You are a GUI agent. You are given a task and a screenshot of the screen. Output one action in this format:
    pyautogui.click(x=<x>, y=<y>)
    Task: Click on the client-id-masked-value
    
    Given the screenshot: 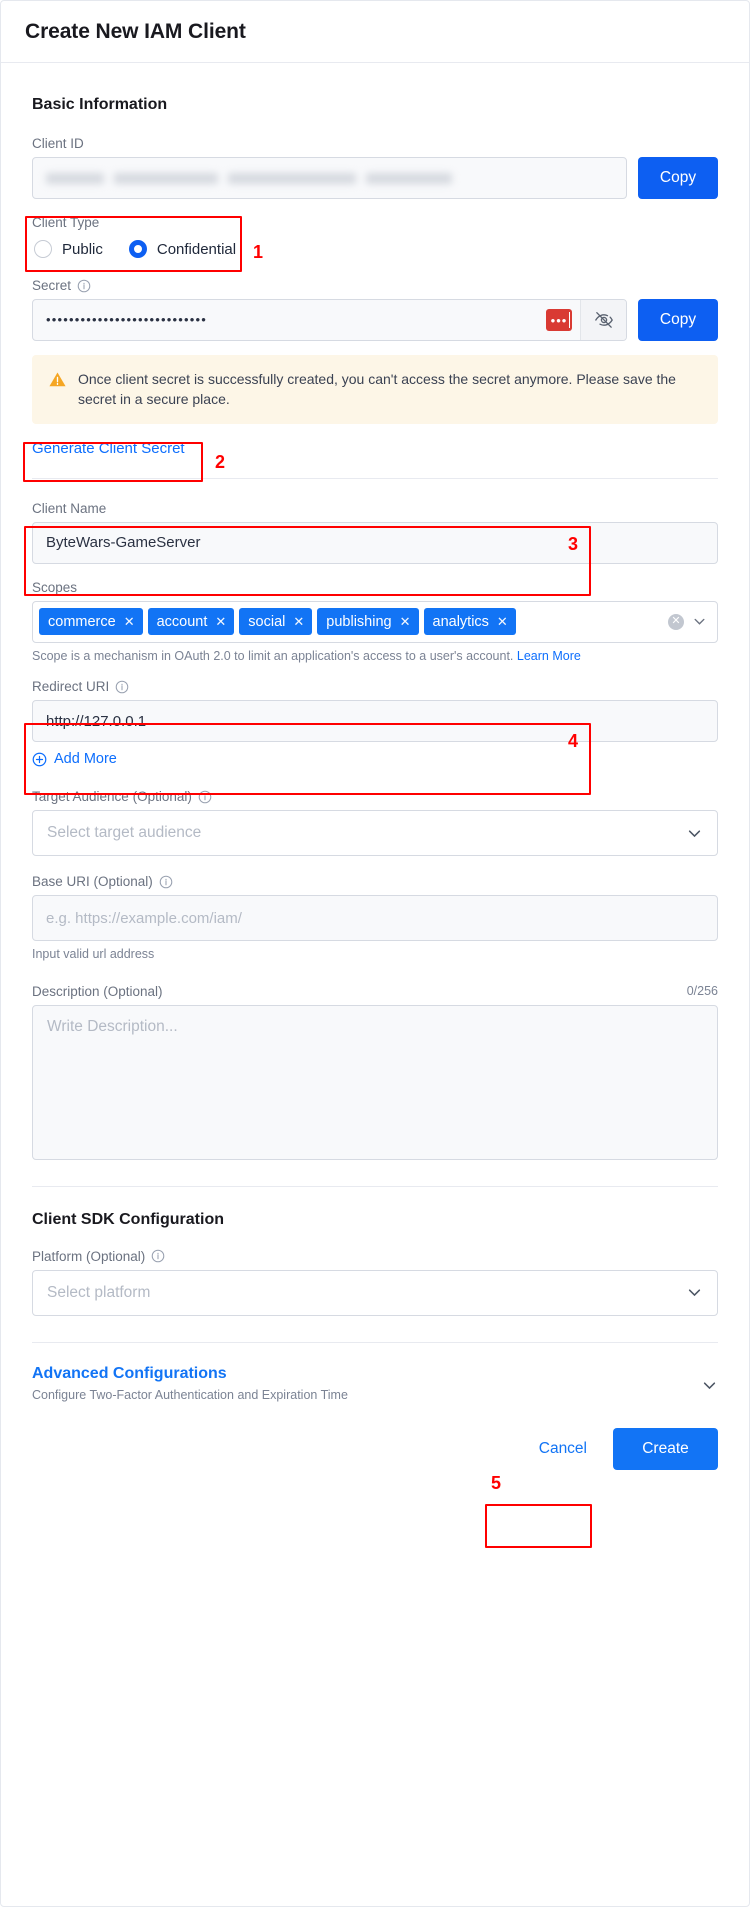 What is the action you would take?
    pyautogui.click(x=249, y=178)
    